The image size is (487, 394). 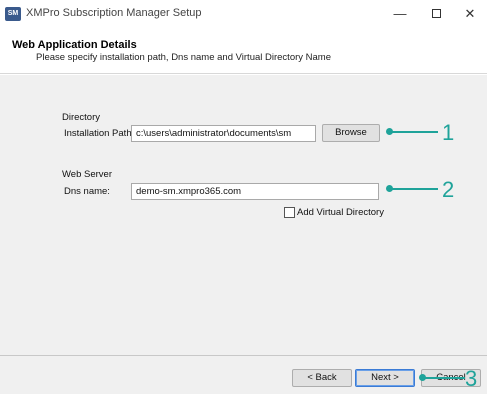 What do you see at coordinates (243, 14) in the screenshot?
I see `title-bar: SM XMPro Subscription Manager Setup — ✕` at bounding box center [243, 14].